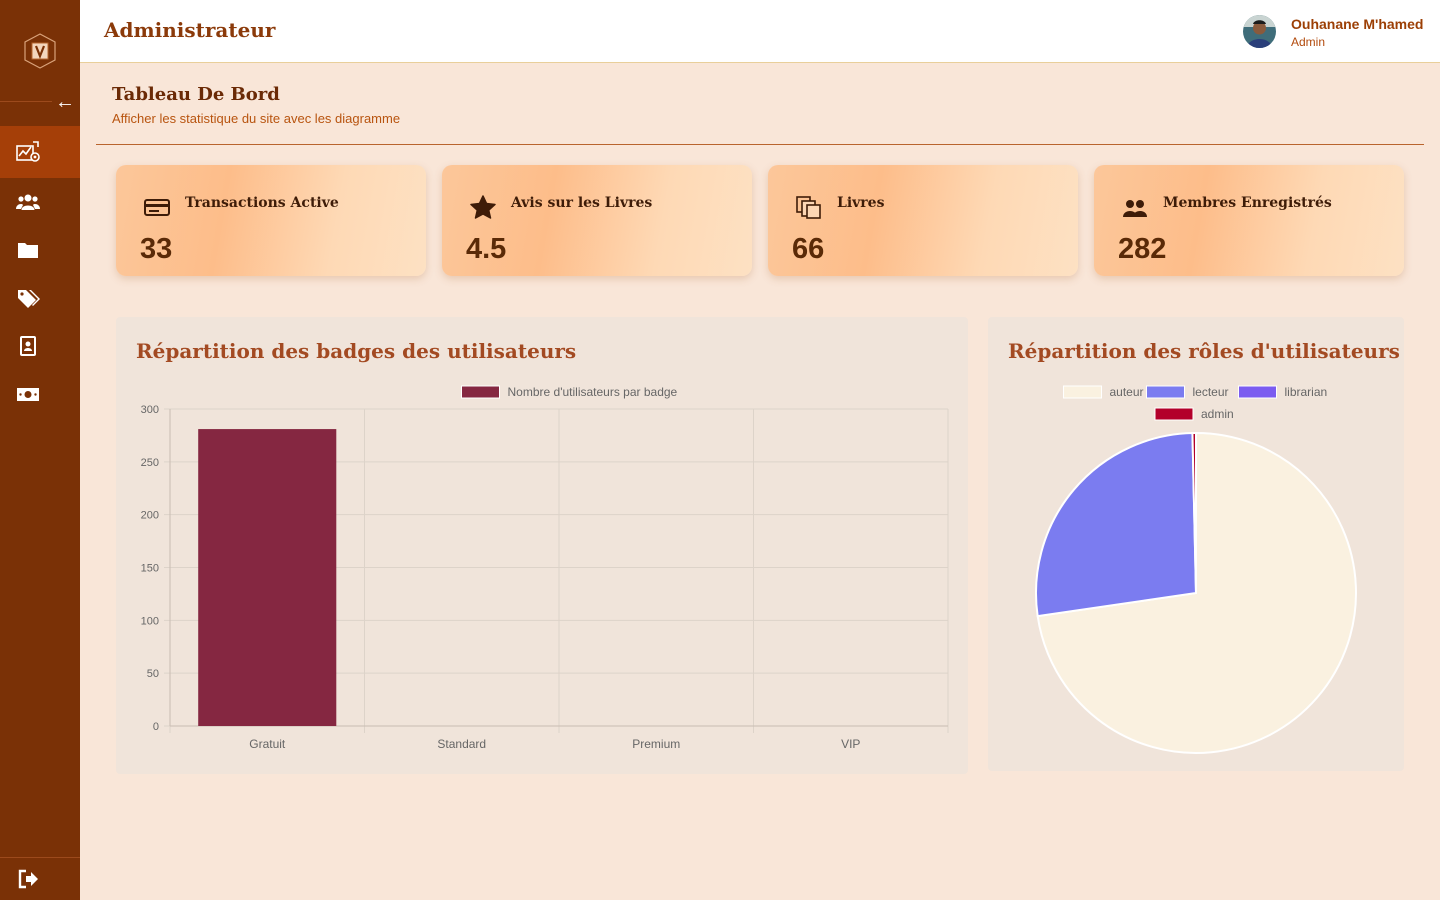  Describe the element at coordinates (1174, 414) in the screenshot. I see `legend-swatch-admin` at that location.